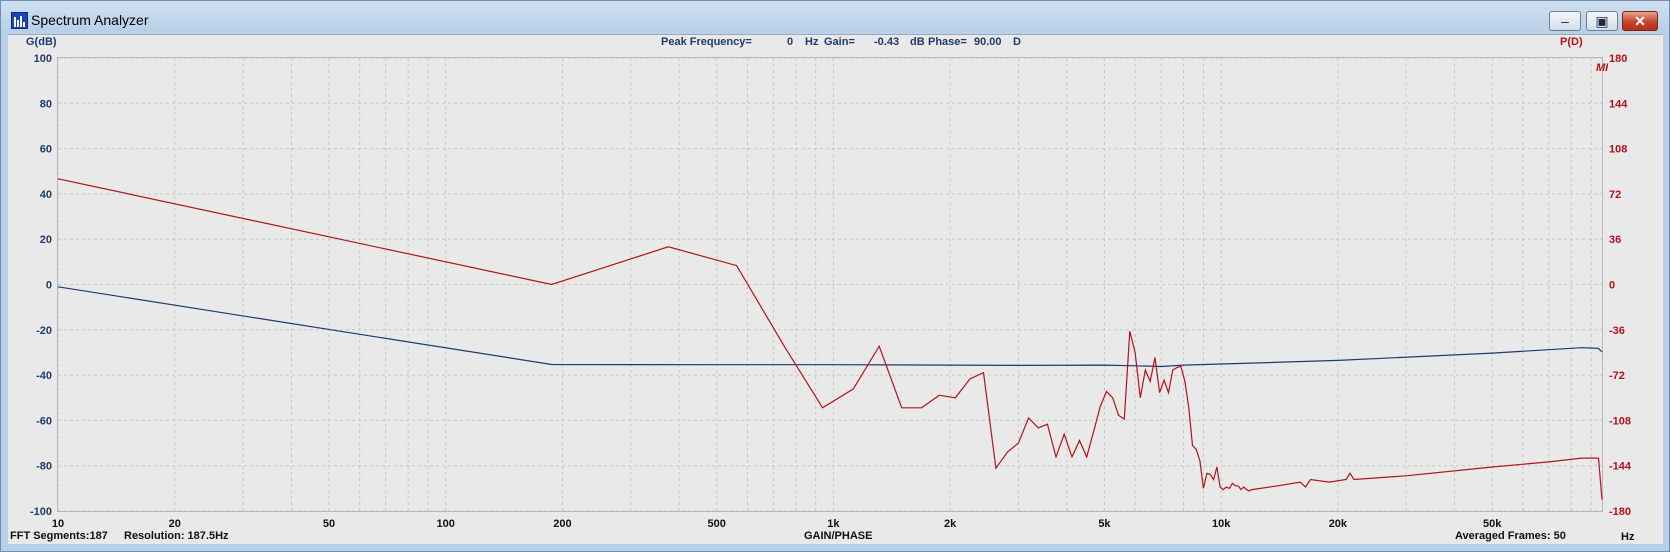 This screenshot has width=1670, height=552. What do you see at coordinates (830, 327) in the screenshot?
I see `gain-series-line` at bounding box center [830, 327].